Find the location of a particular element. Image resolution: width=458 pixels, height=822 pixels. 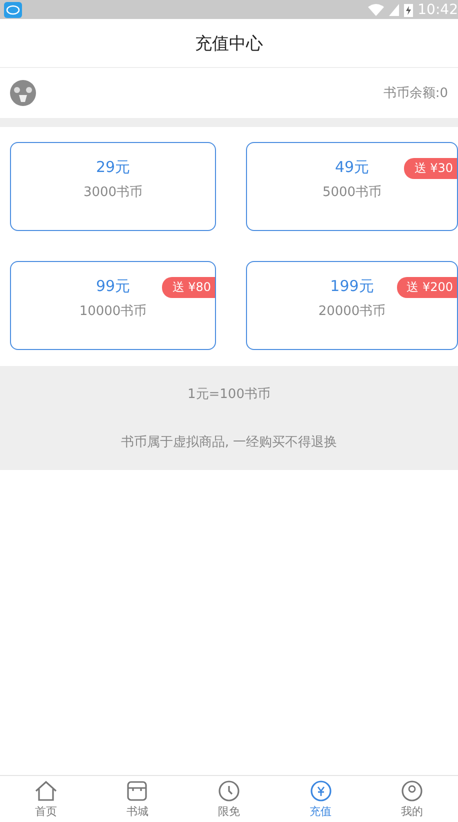

store-icon is located at coordinates (137, 791).